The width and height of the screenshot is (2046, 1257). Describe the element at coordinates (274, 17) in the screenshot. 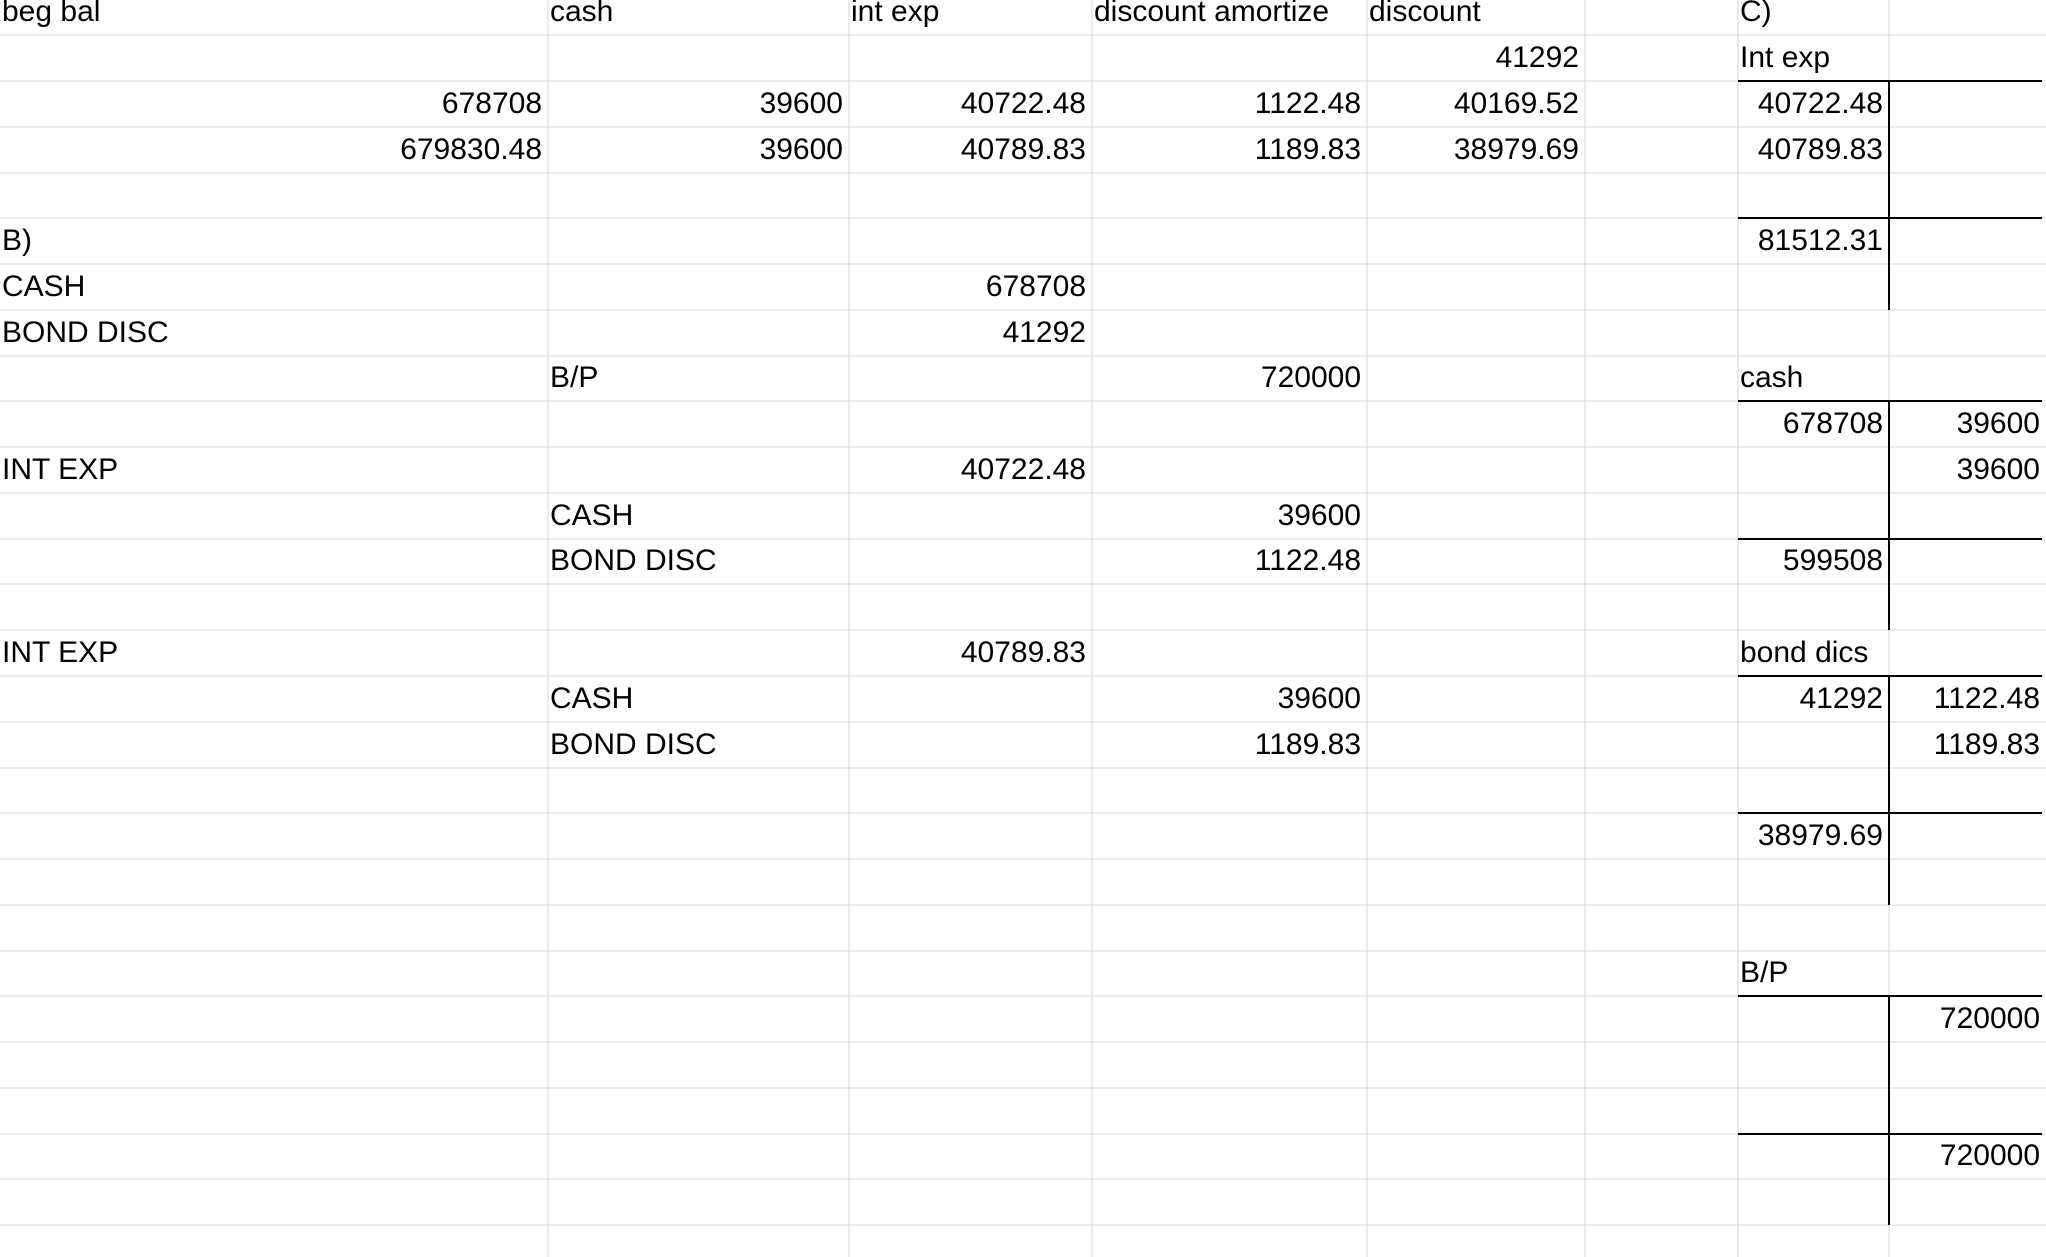

I see `header-beg-bal: beg bal` at that location.